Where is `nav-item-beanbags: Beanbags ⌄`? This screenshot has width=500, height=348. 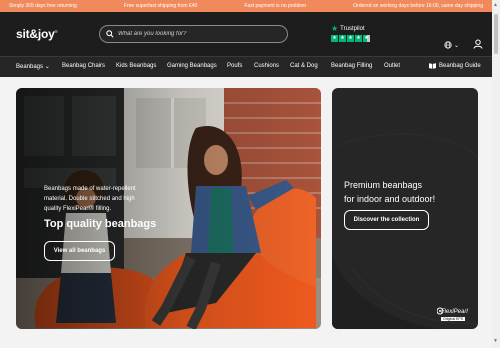 nav-item-beanbags: Beanbags ⌄ is located at coordinates (33, 66).